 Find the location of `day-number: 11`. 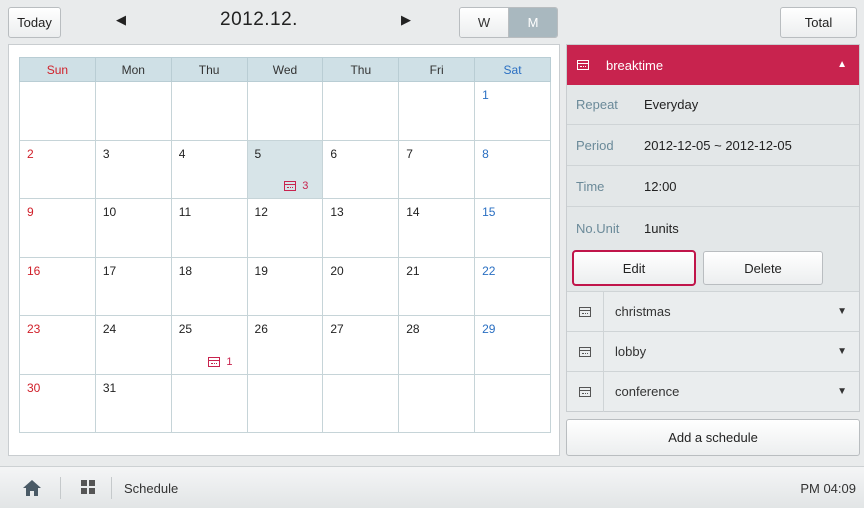

day-number: 11 is located at coordinates (185, 212).